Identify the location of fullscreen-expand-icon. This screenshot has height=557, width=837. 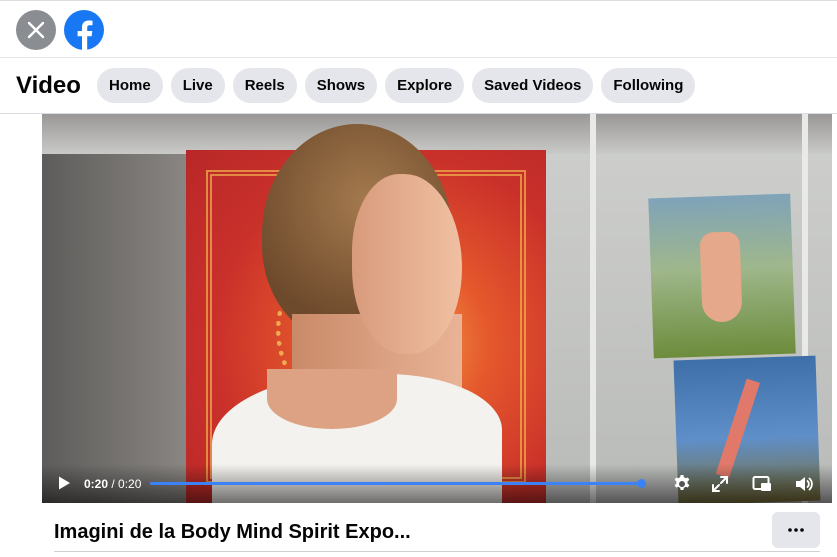
(720, 484).